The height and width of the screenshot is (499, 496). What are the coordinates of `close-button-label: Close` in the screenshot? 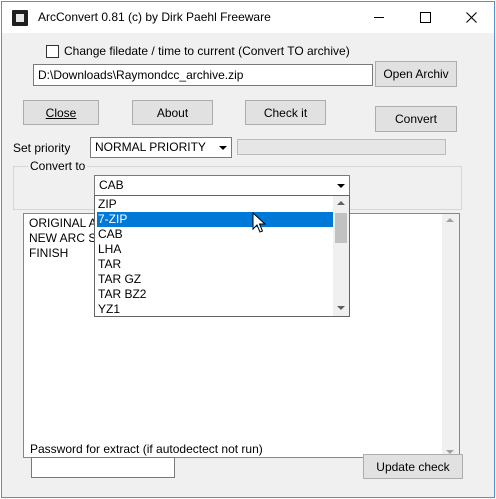 It's located at (61, 112).